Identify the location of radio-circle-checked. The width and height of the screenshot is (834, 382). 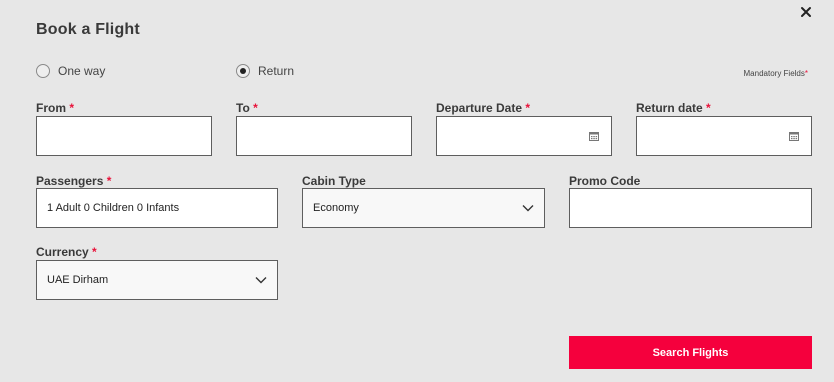
(243, 71).